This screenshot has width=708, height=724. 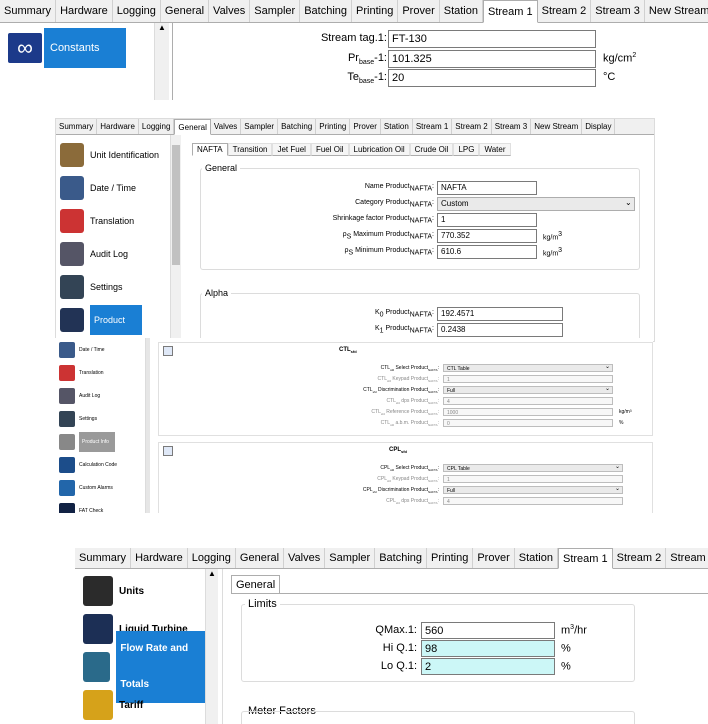 What do you see at coordinates (599, 126) in the screenshot?
I see `tab-display: Display` at bounding box center [599, 126].